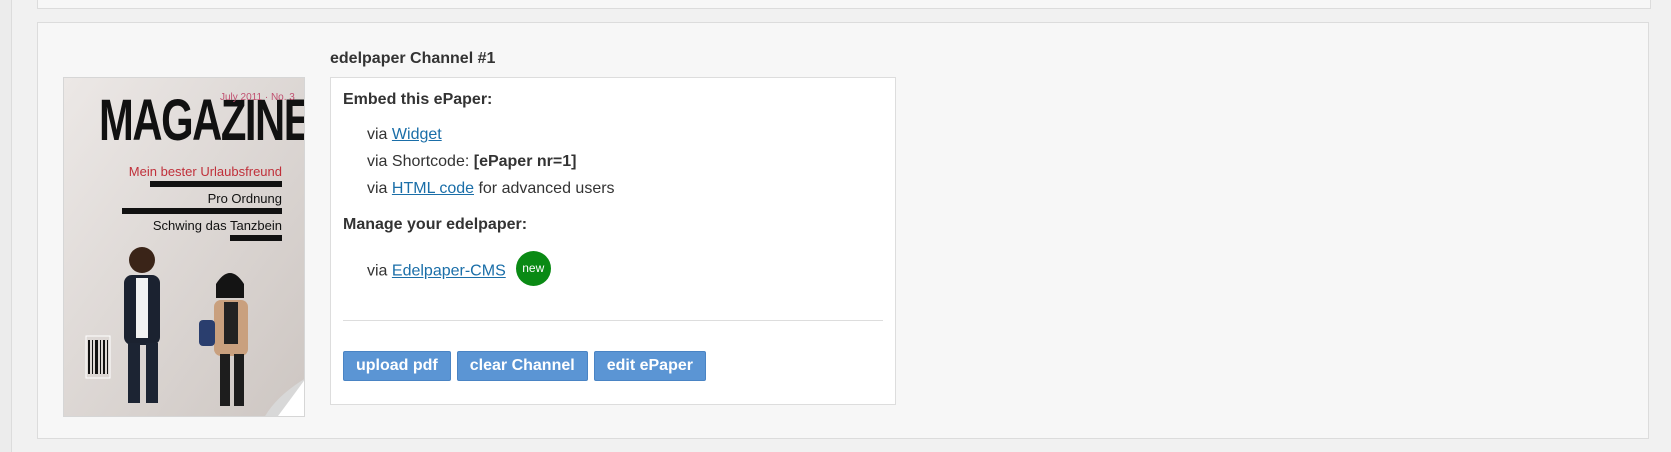  What do you see at coordinates (217, 225) in the screenshot?
I see `cover-headline-3: Schwing das Tanzbein` at bounding box center [217, 225].